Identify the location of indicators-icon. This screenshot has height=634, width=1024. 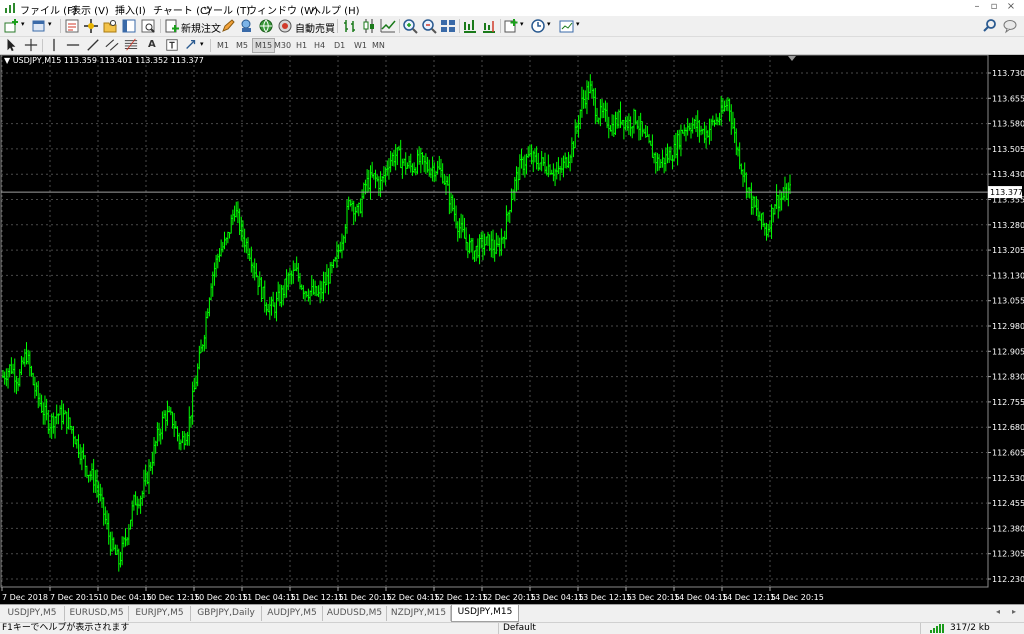
(511, 26).